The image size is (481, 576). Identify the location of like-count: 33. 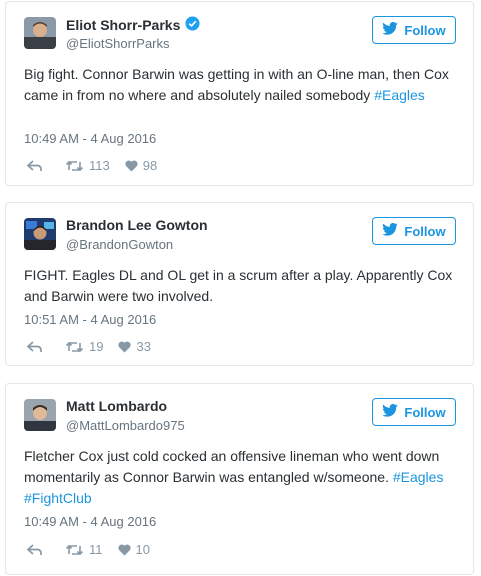
(143, 346).